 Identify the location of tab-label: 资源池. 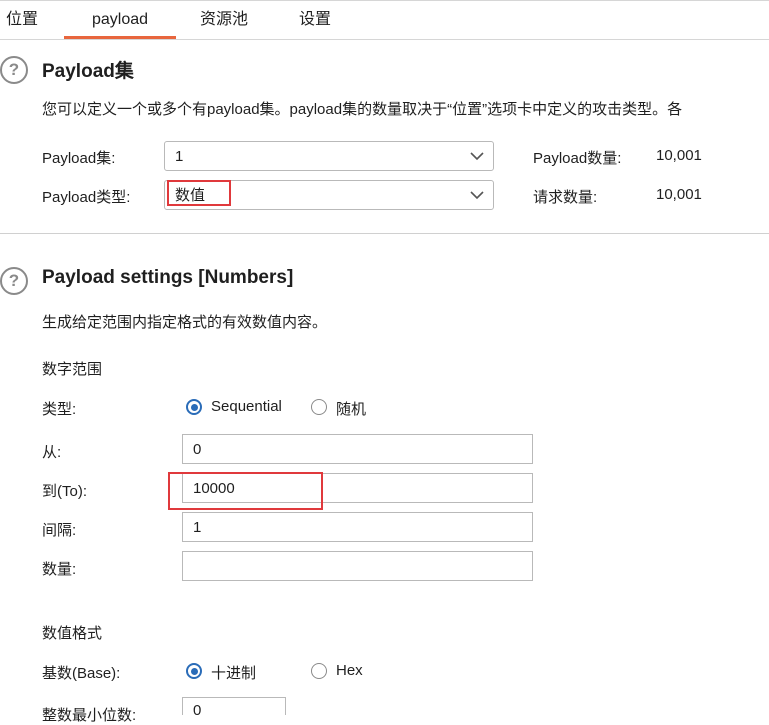
(223, 19).